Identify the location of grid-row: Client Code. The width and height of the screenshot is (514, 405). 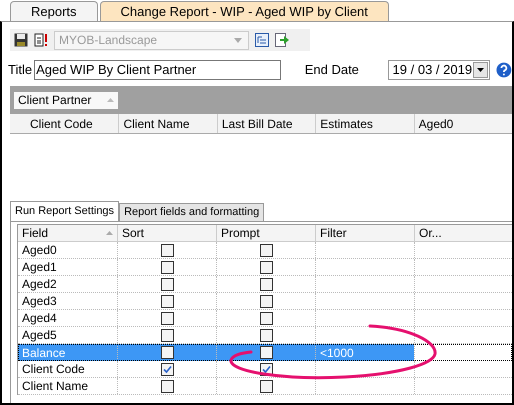
(265, 369).